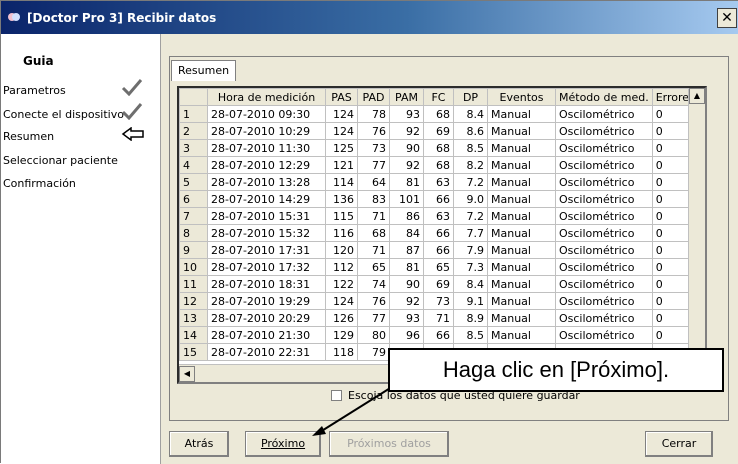 This screenshot has height=464, width=738. Describe the element at coordinates (193, 233) in the screenshot. I see `table-cell: 8` at that location.